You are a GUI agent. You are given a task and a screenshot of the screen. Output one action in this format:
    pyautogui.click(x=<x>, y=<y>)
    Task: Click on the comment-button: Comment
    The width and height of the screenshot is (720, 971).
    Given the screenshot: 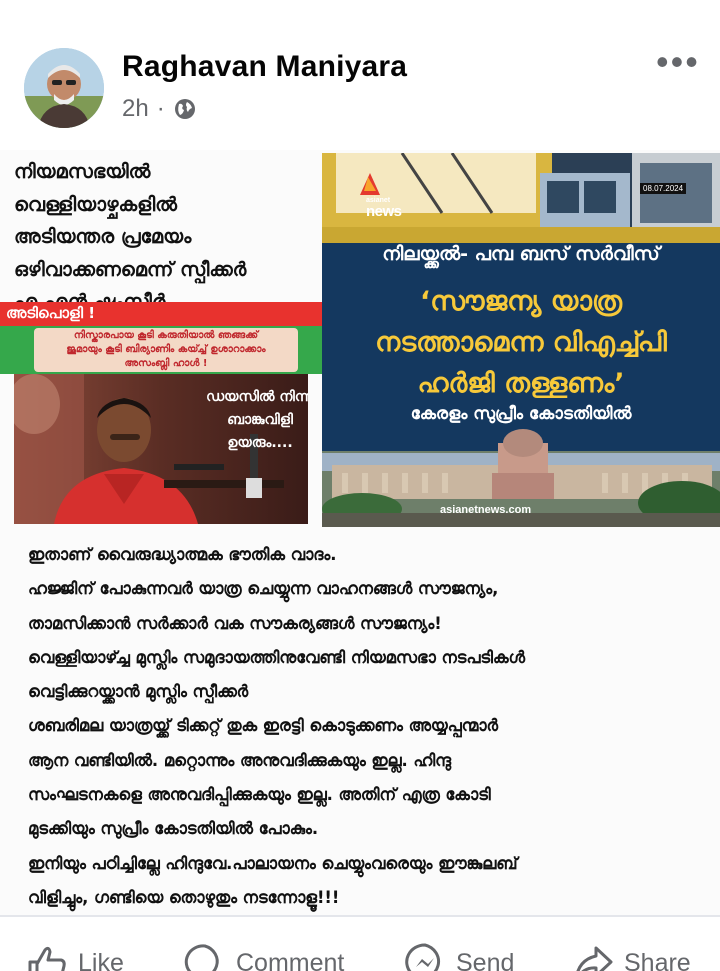 What is the action you would take?
    pyautogui.click(x=264, y=956)
    